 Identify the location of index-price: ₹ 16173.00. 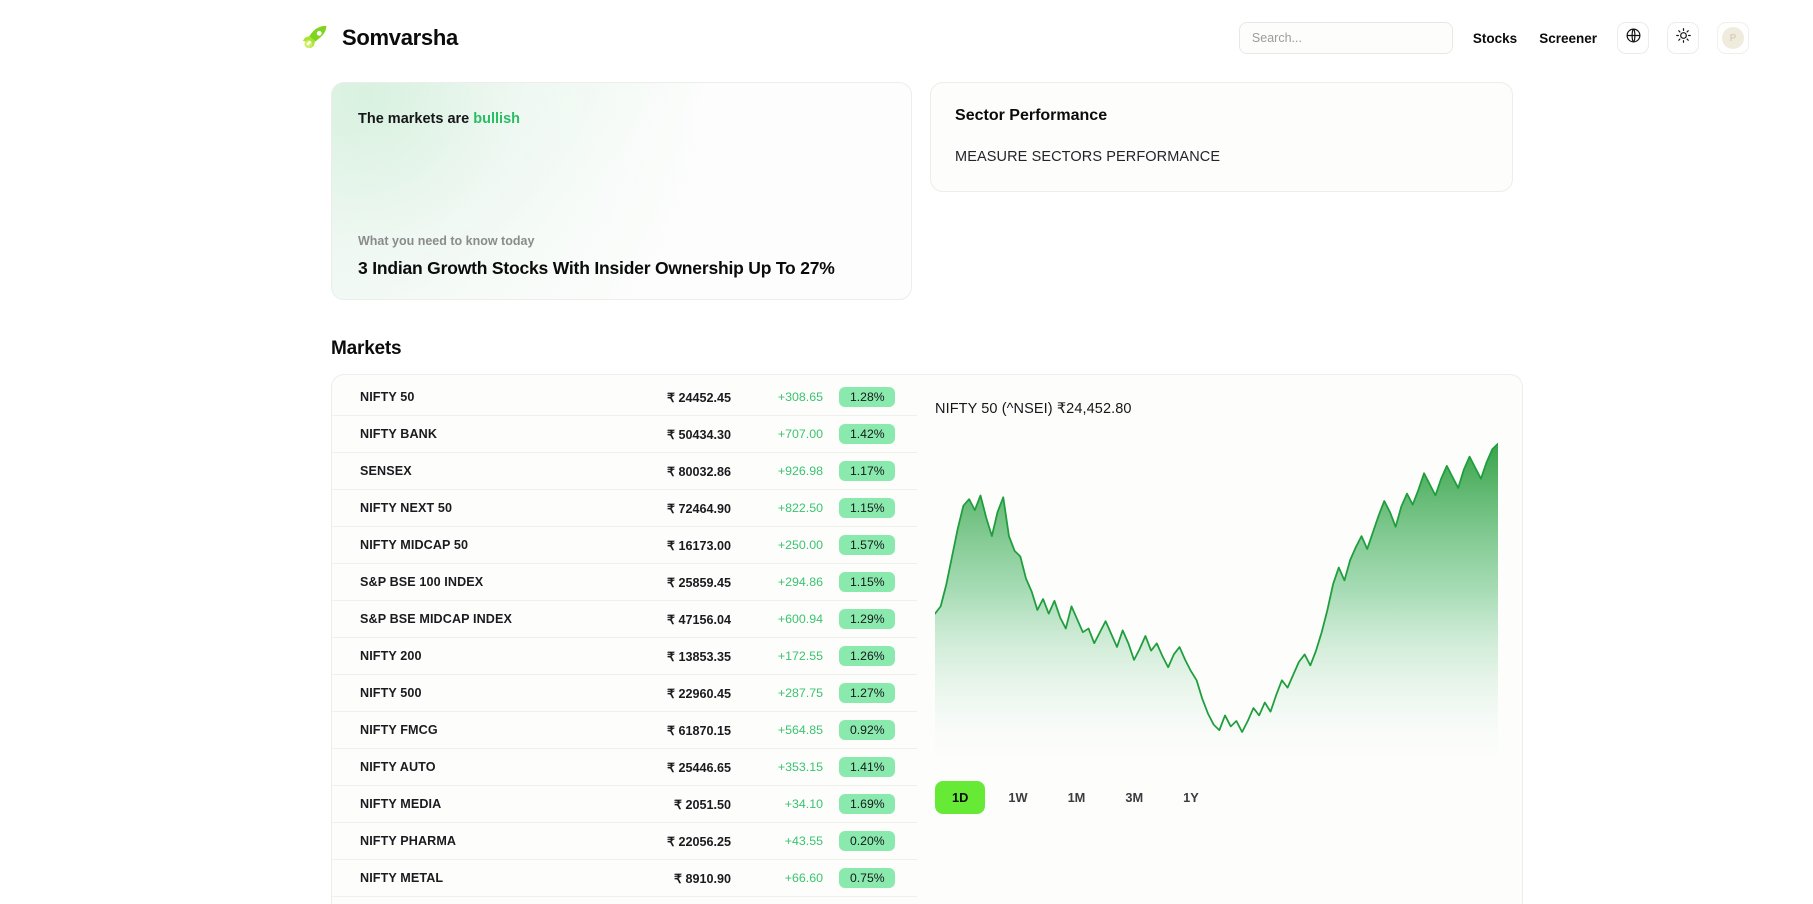
(698, 545).